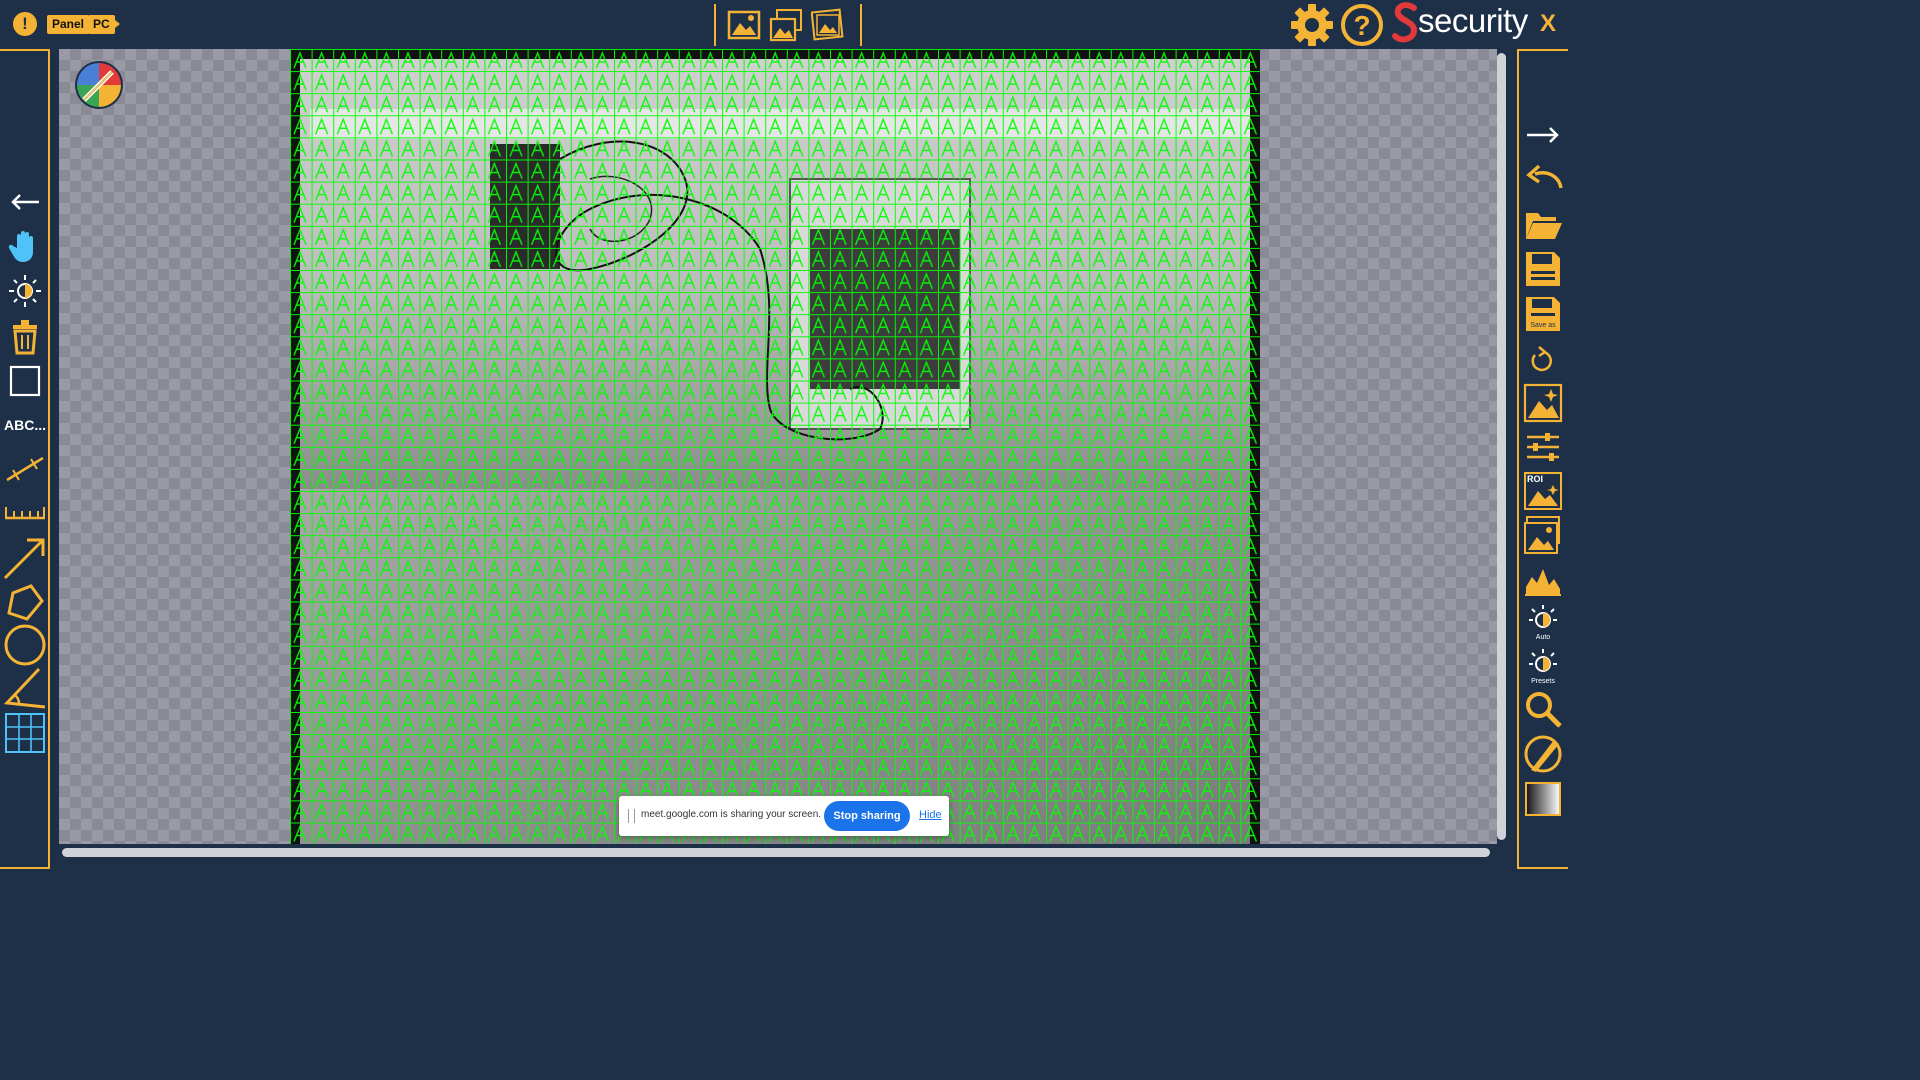  Describe the element at coordinates (1548, 24) in the screenshot. I see `close-button: X` at that location.